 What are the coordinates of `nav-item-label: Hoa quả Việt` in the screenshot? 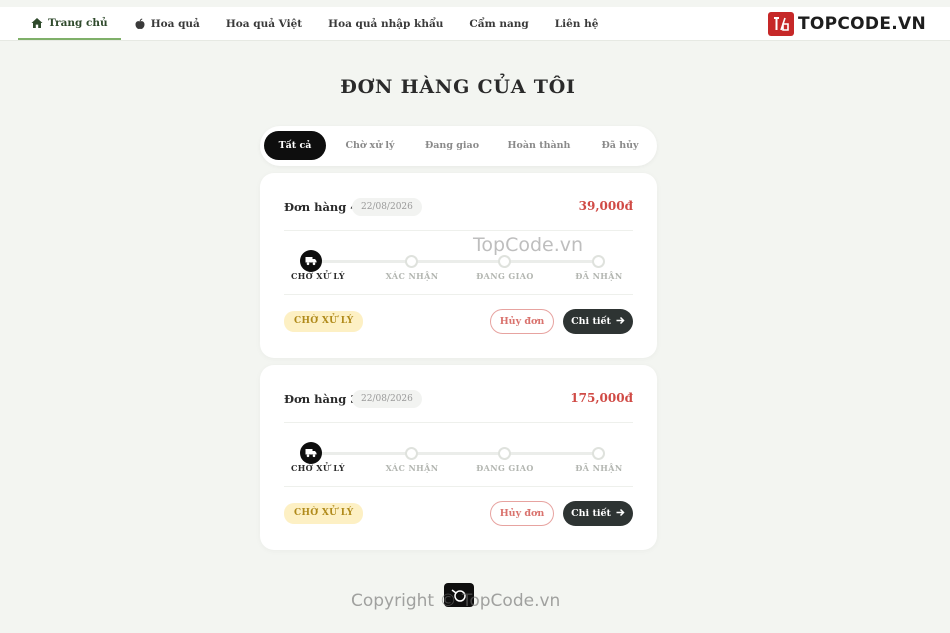 It's located at (264, 23).